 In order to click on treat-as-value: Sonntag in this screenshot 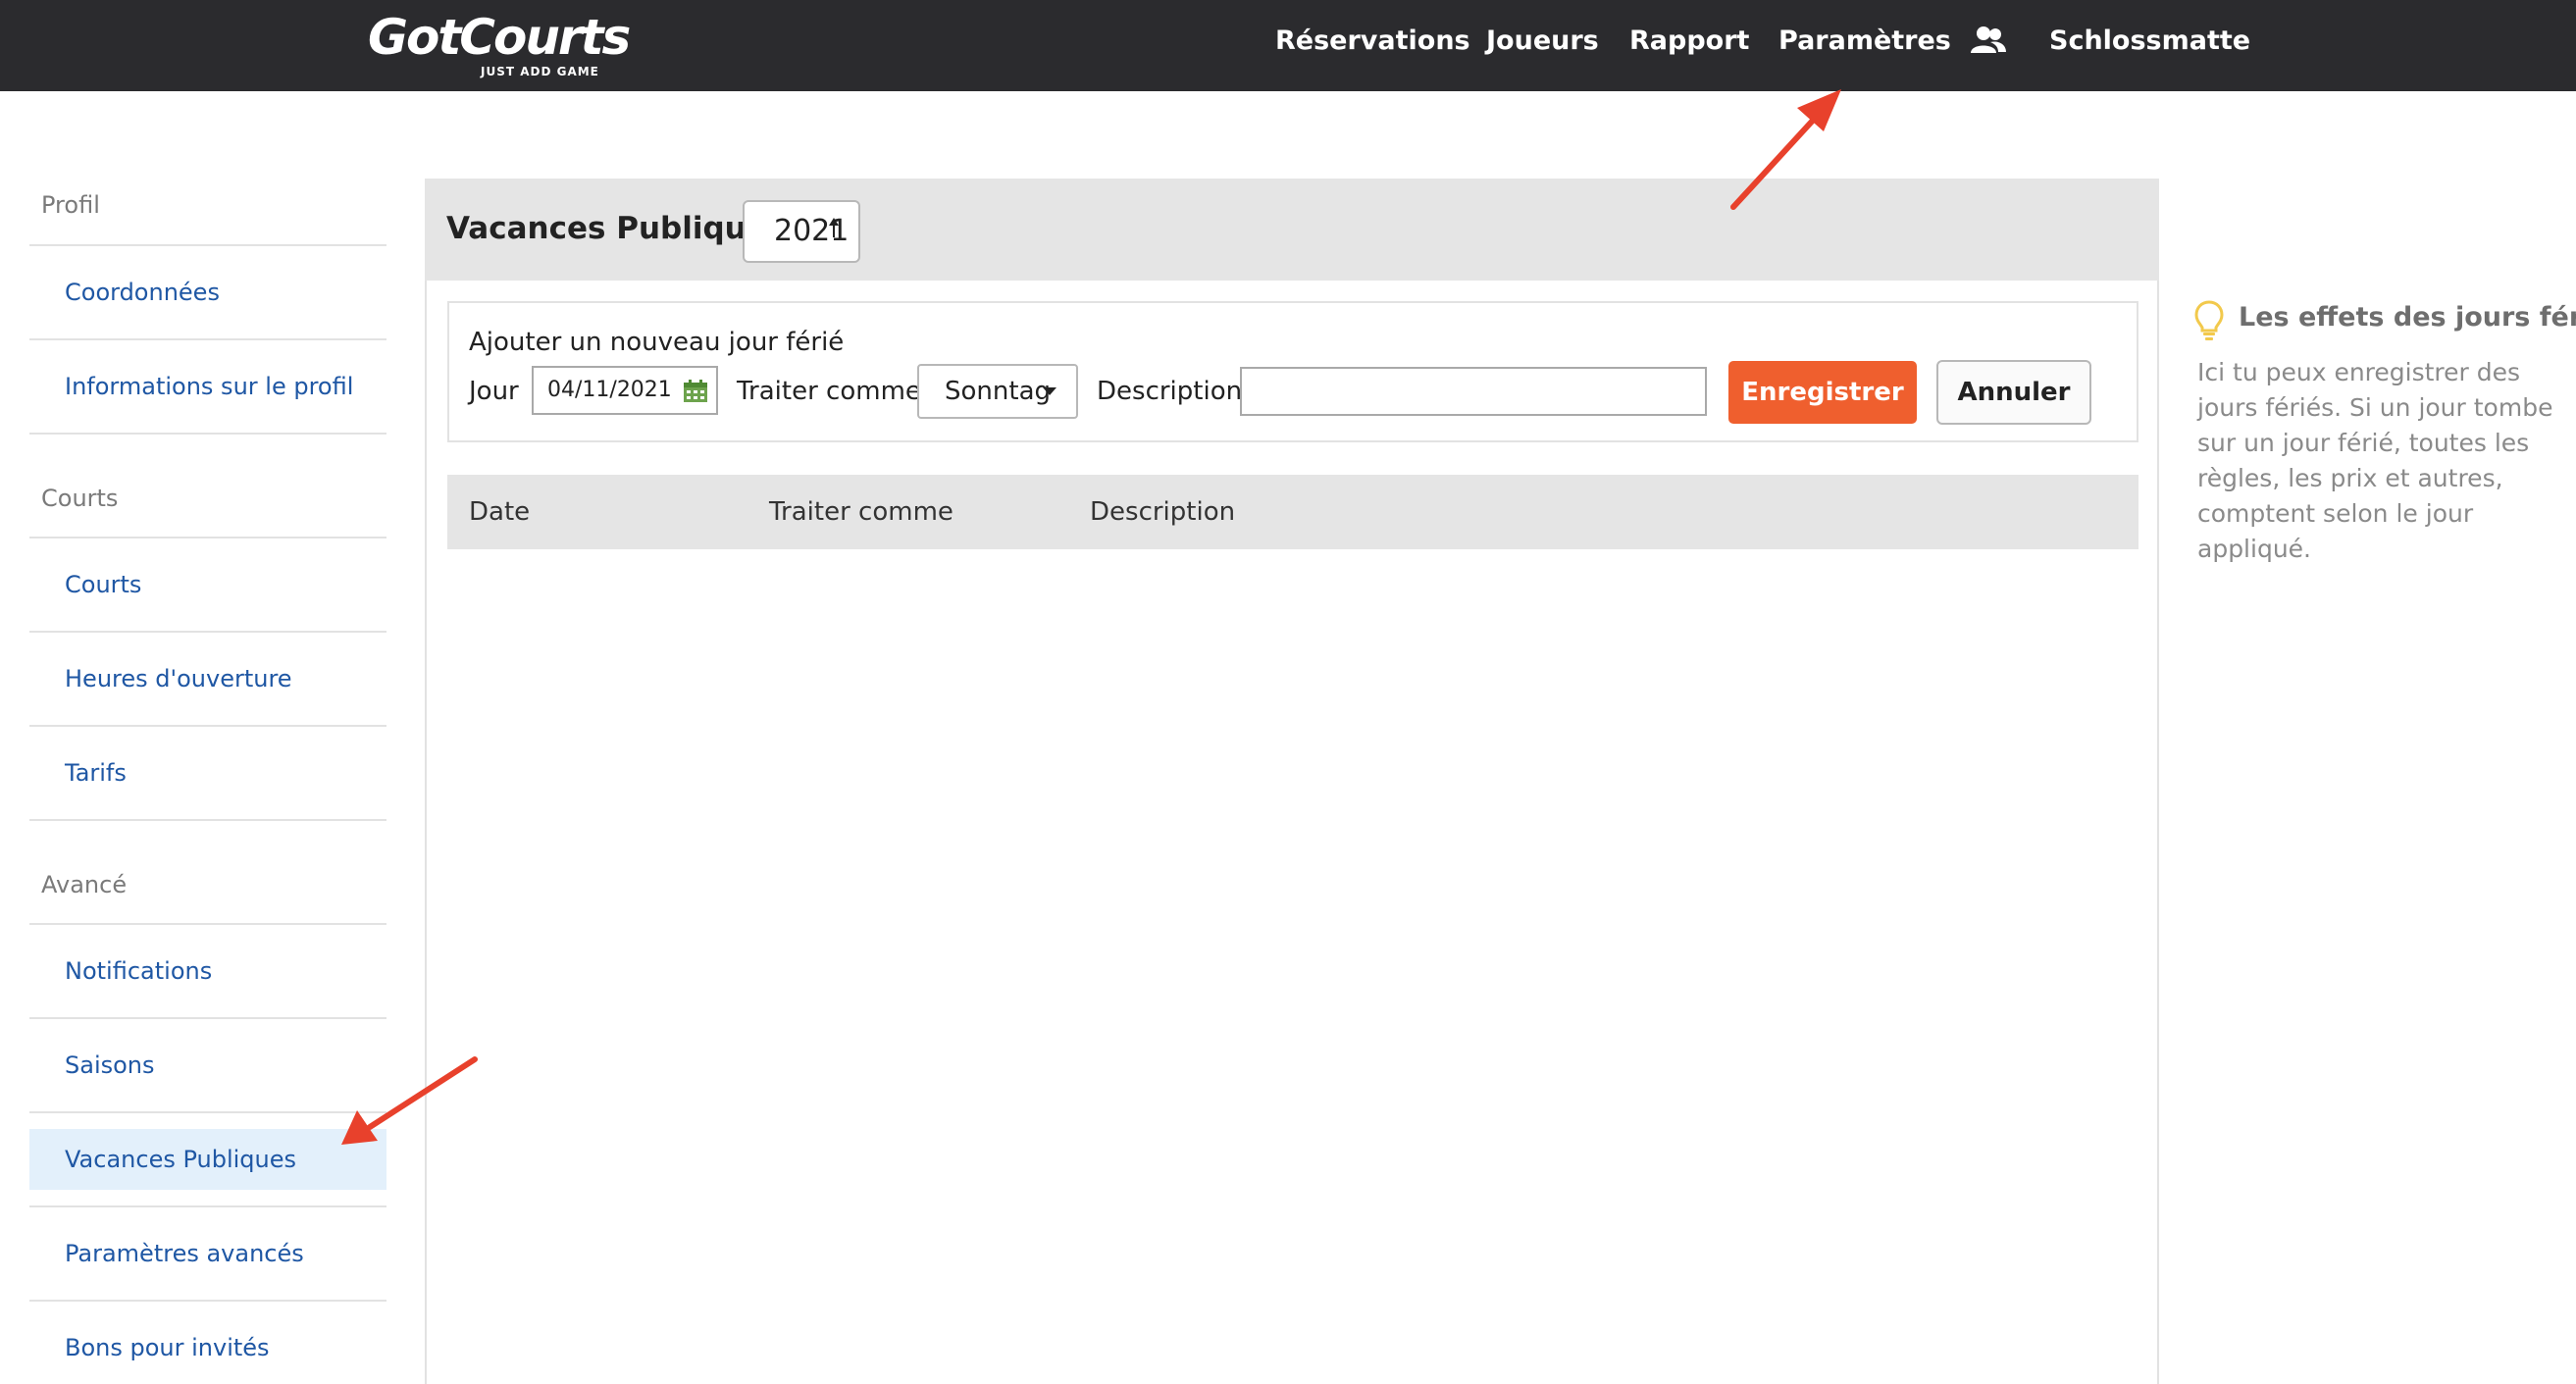, I will do `click(998, 391)`.